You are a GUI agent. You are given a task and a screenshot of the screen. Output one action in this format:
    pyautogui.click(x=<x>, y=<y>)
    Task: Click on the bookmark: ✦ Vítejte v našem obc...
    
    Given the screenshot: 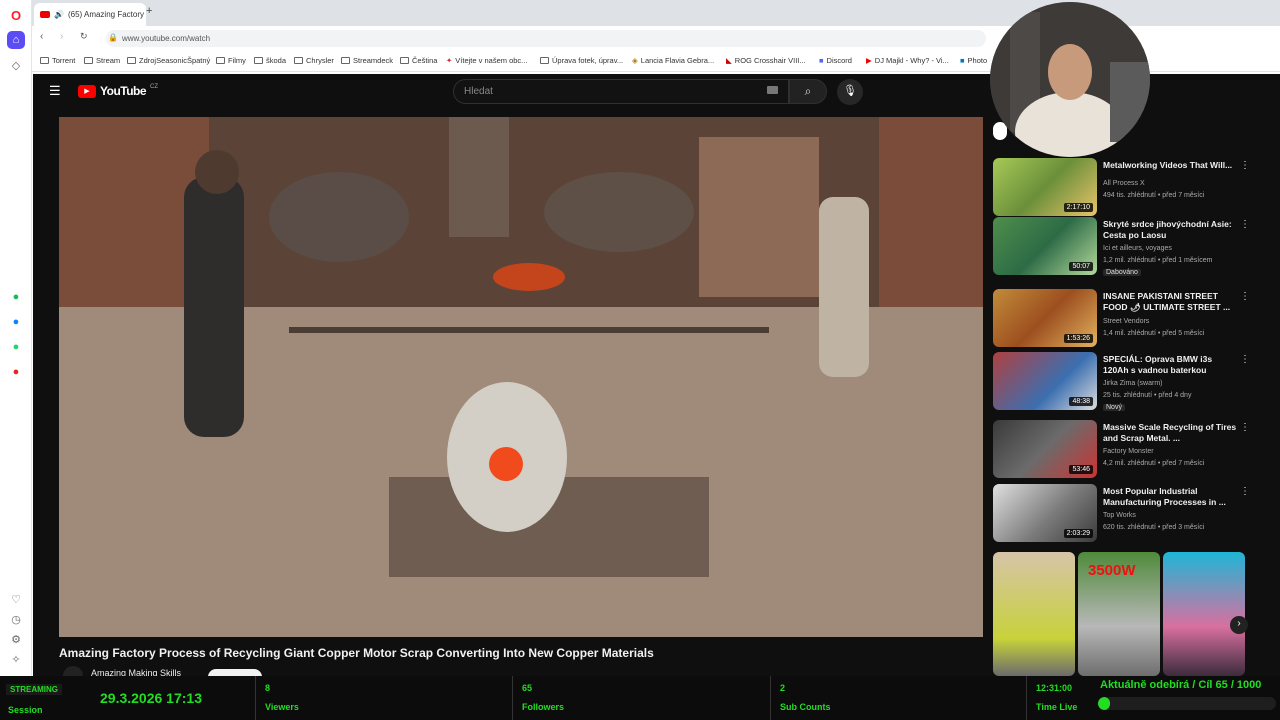 What is the action you would take?
    pyautogui.click(x=486, y=60)
    